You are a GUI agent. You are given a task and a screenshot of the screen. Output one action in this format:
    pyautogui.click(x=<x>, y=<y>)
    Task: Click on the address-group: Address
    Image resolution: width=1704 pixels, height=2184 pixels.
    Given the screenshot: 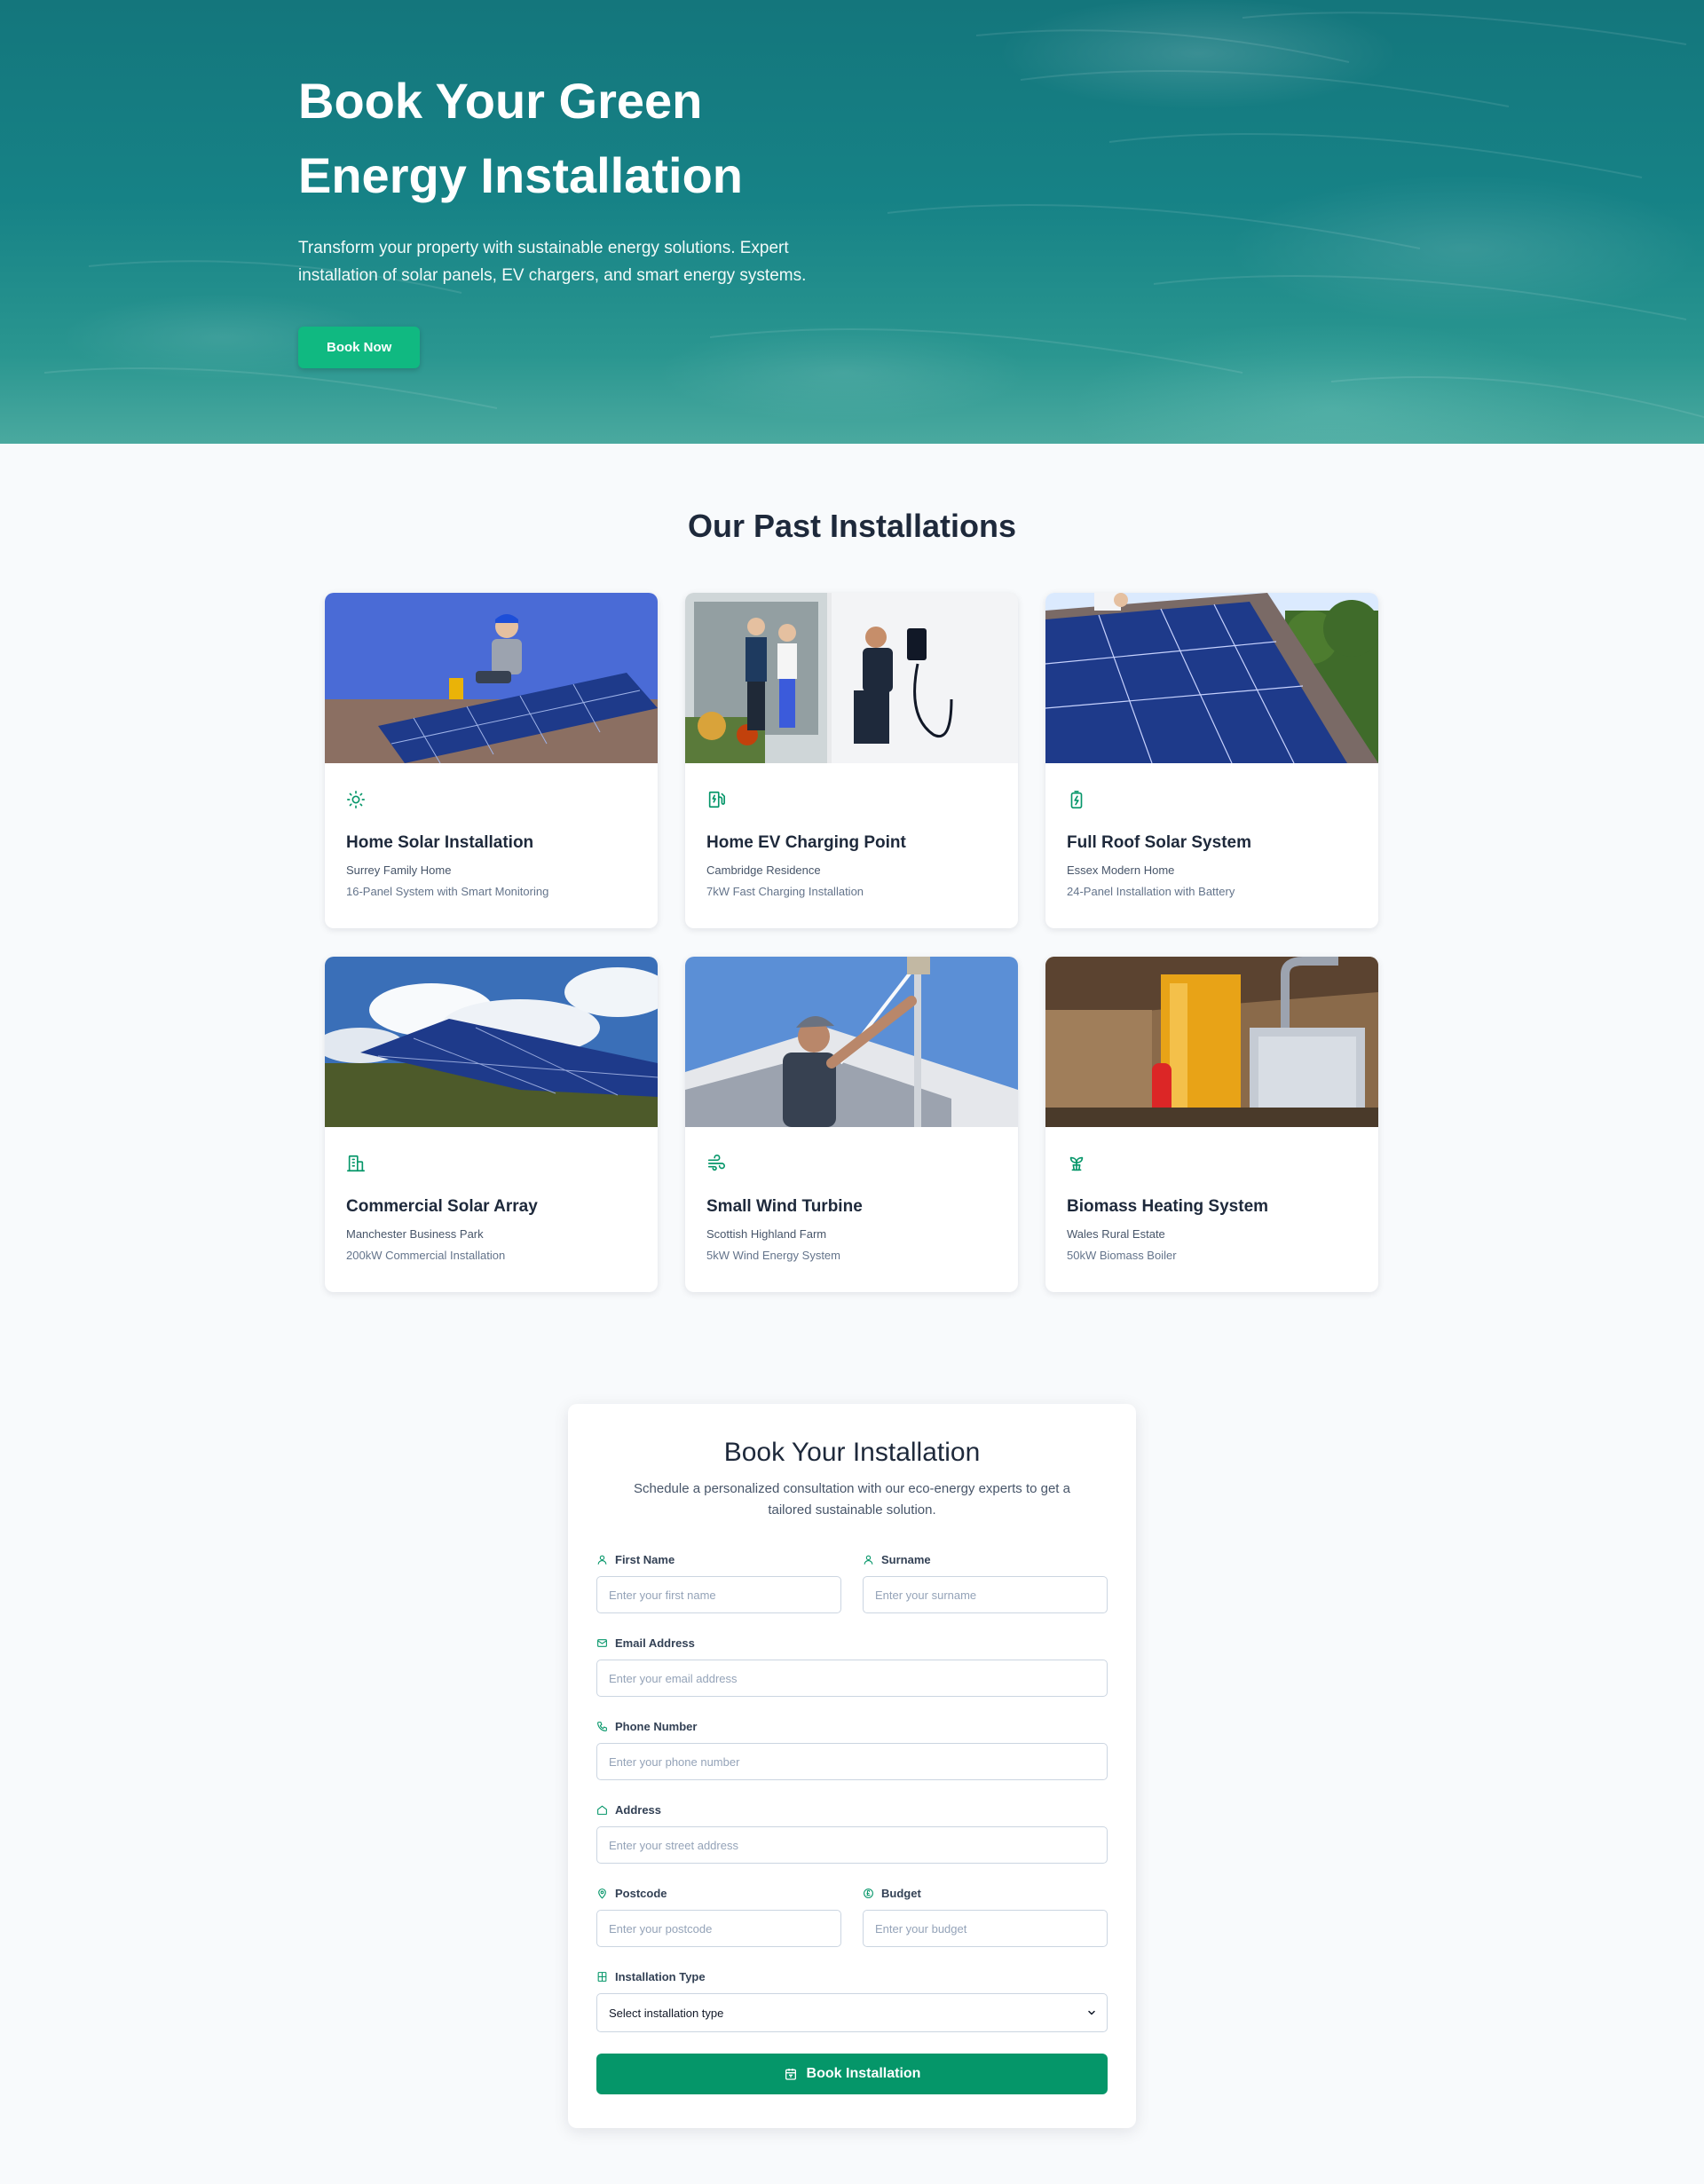 What is the action you would take?
    pyautogui.click(x=852, y=1833)
    